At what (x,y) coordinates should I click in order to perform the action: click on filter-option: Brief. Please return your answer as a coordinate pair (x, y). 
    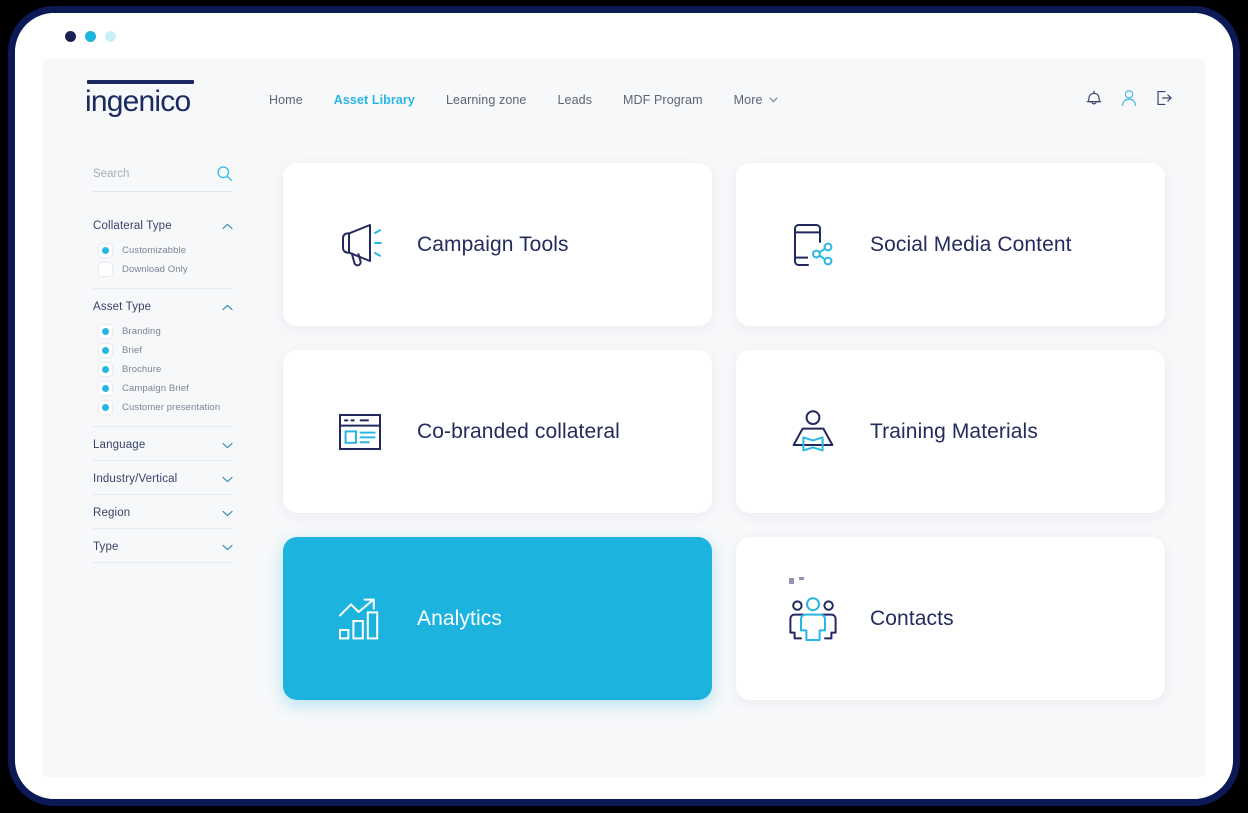
    Looking at the image, I should click on (163, 350).